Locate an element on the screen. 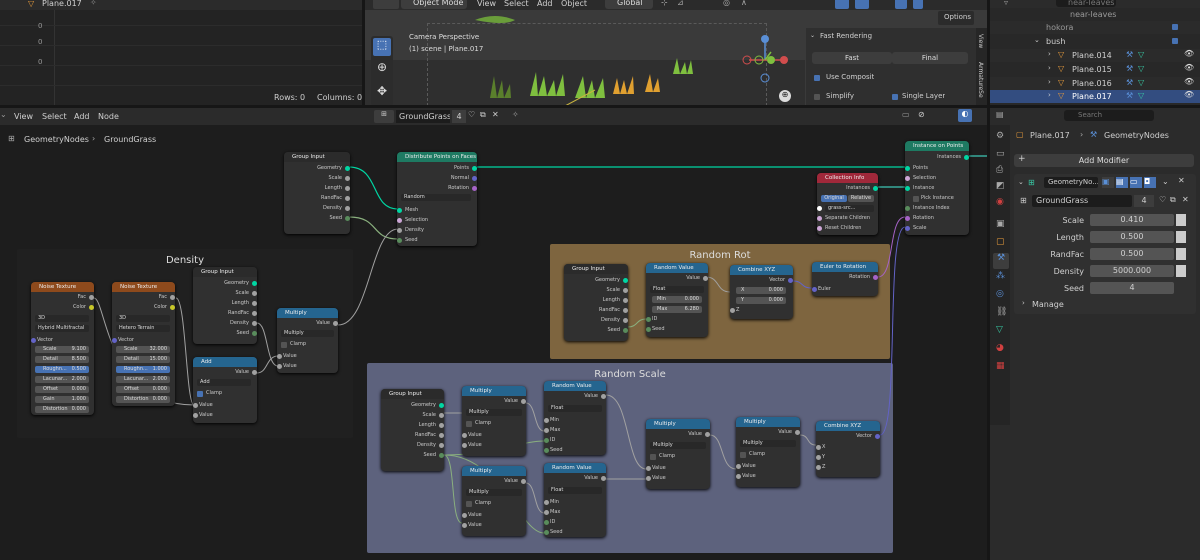 The height and width of the screenshot is (560, 1200). options-dropdown: Options is located at coordinates (957, 17).